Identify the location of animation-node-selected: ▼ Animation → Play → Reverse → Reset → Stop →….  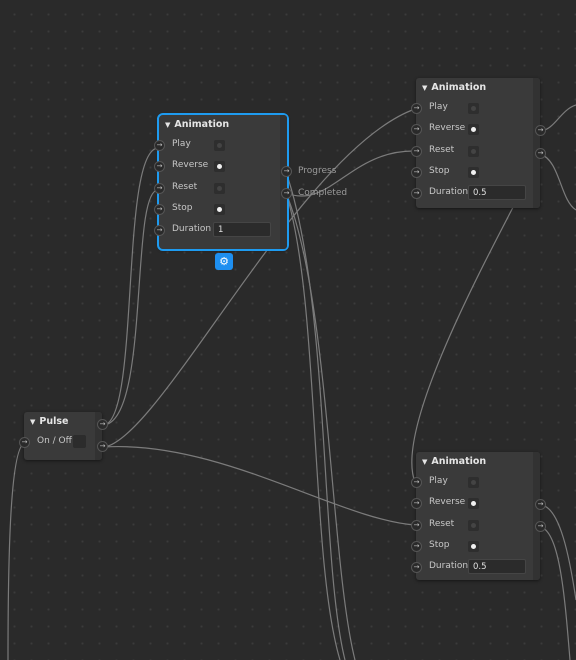
(221, 182).